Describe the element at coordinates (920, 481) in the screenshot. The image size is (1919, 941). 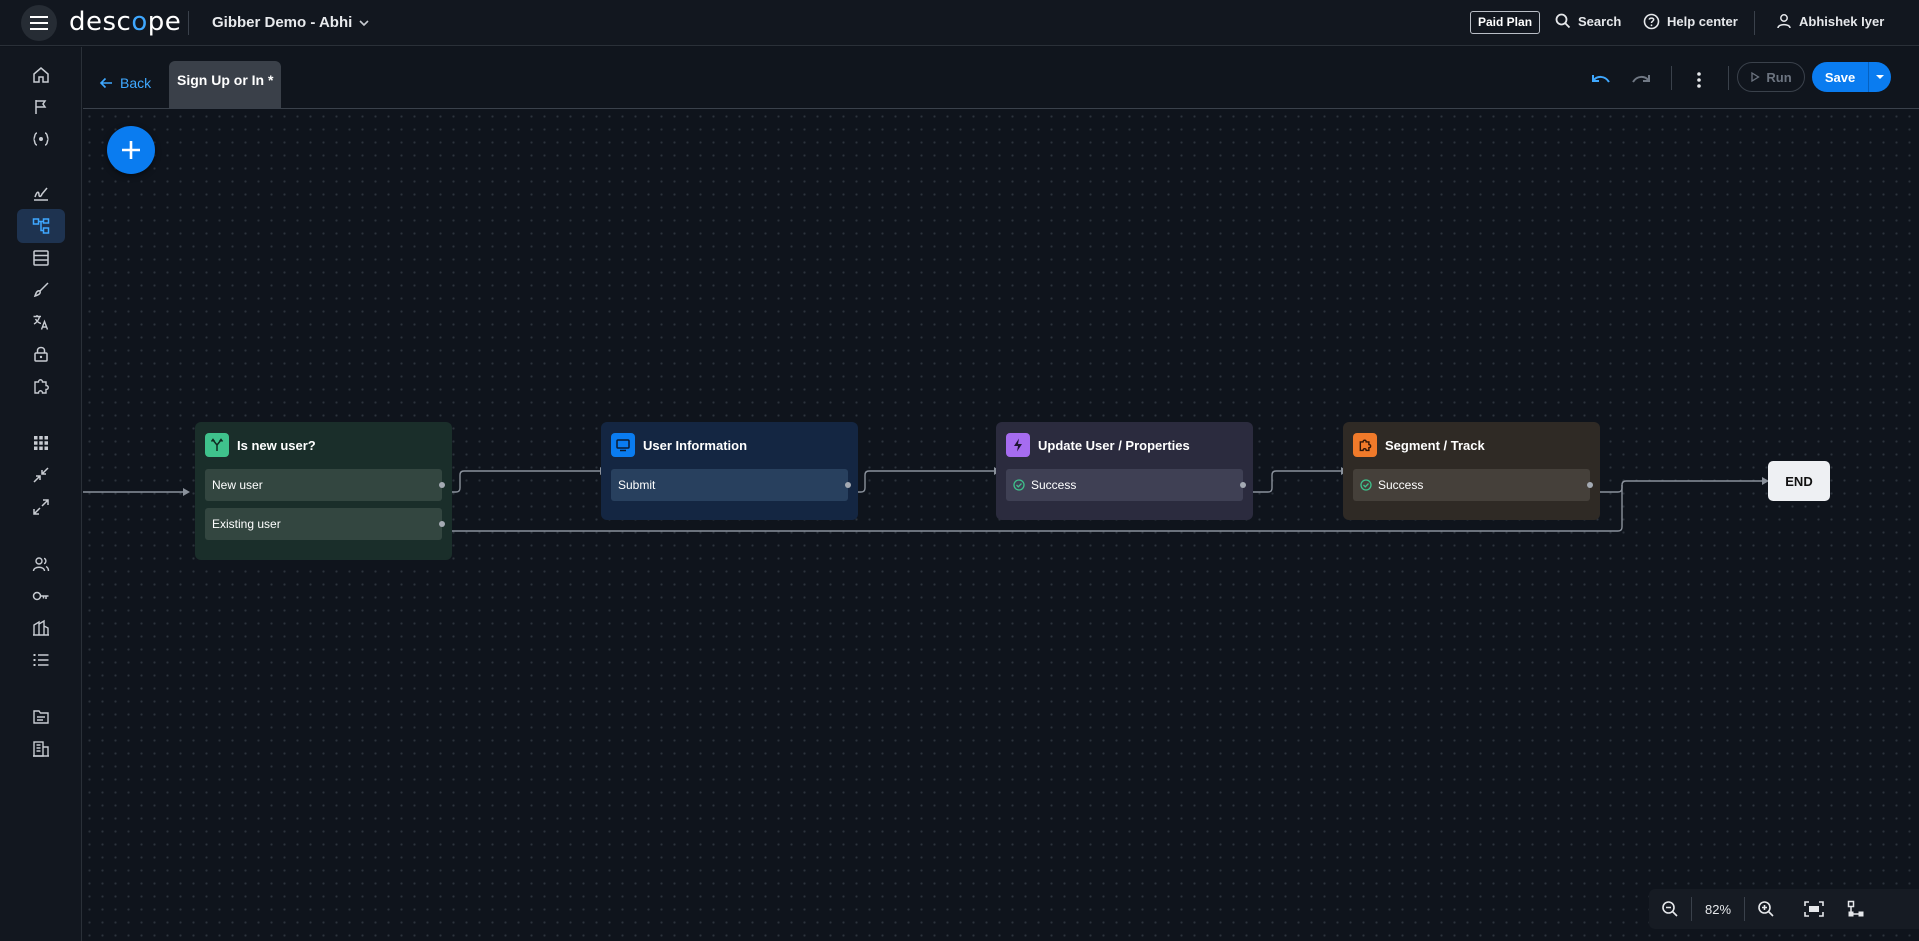
I see `edge-submit-to-update-user` at that location.